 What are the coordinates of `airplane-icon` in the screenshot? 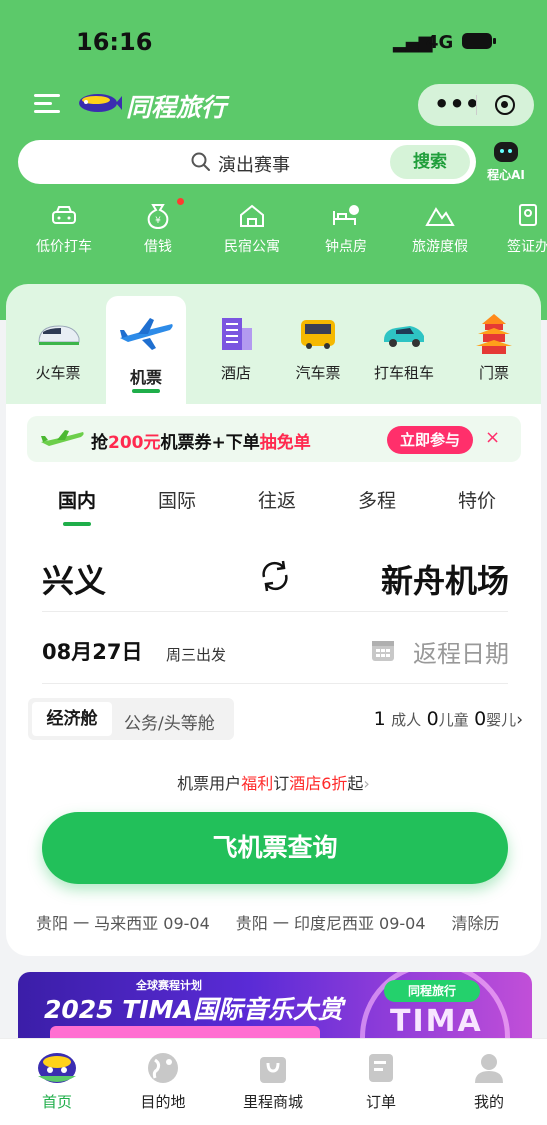 It's located at (146, 334).